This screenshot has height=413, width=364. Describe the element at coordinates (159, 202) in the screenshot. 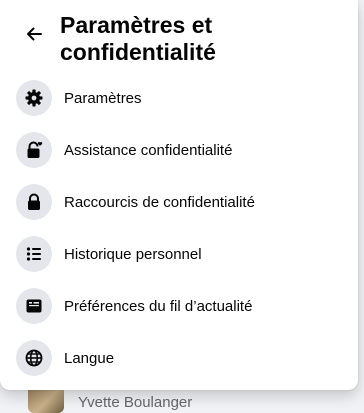

I see `menu-item-label: Raccourcis de confidentialité` at that location.